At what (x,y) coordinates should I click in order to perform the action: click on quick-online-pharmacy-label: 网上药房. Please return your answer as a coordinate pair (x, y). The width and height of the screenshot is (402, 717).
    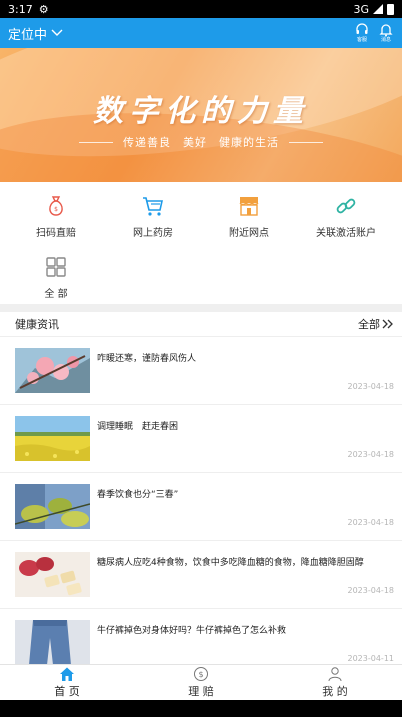
    Looking at the image, I should click on (153, 233).